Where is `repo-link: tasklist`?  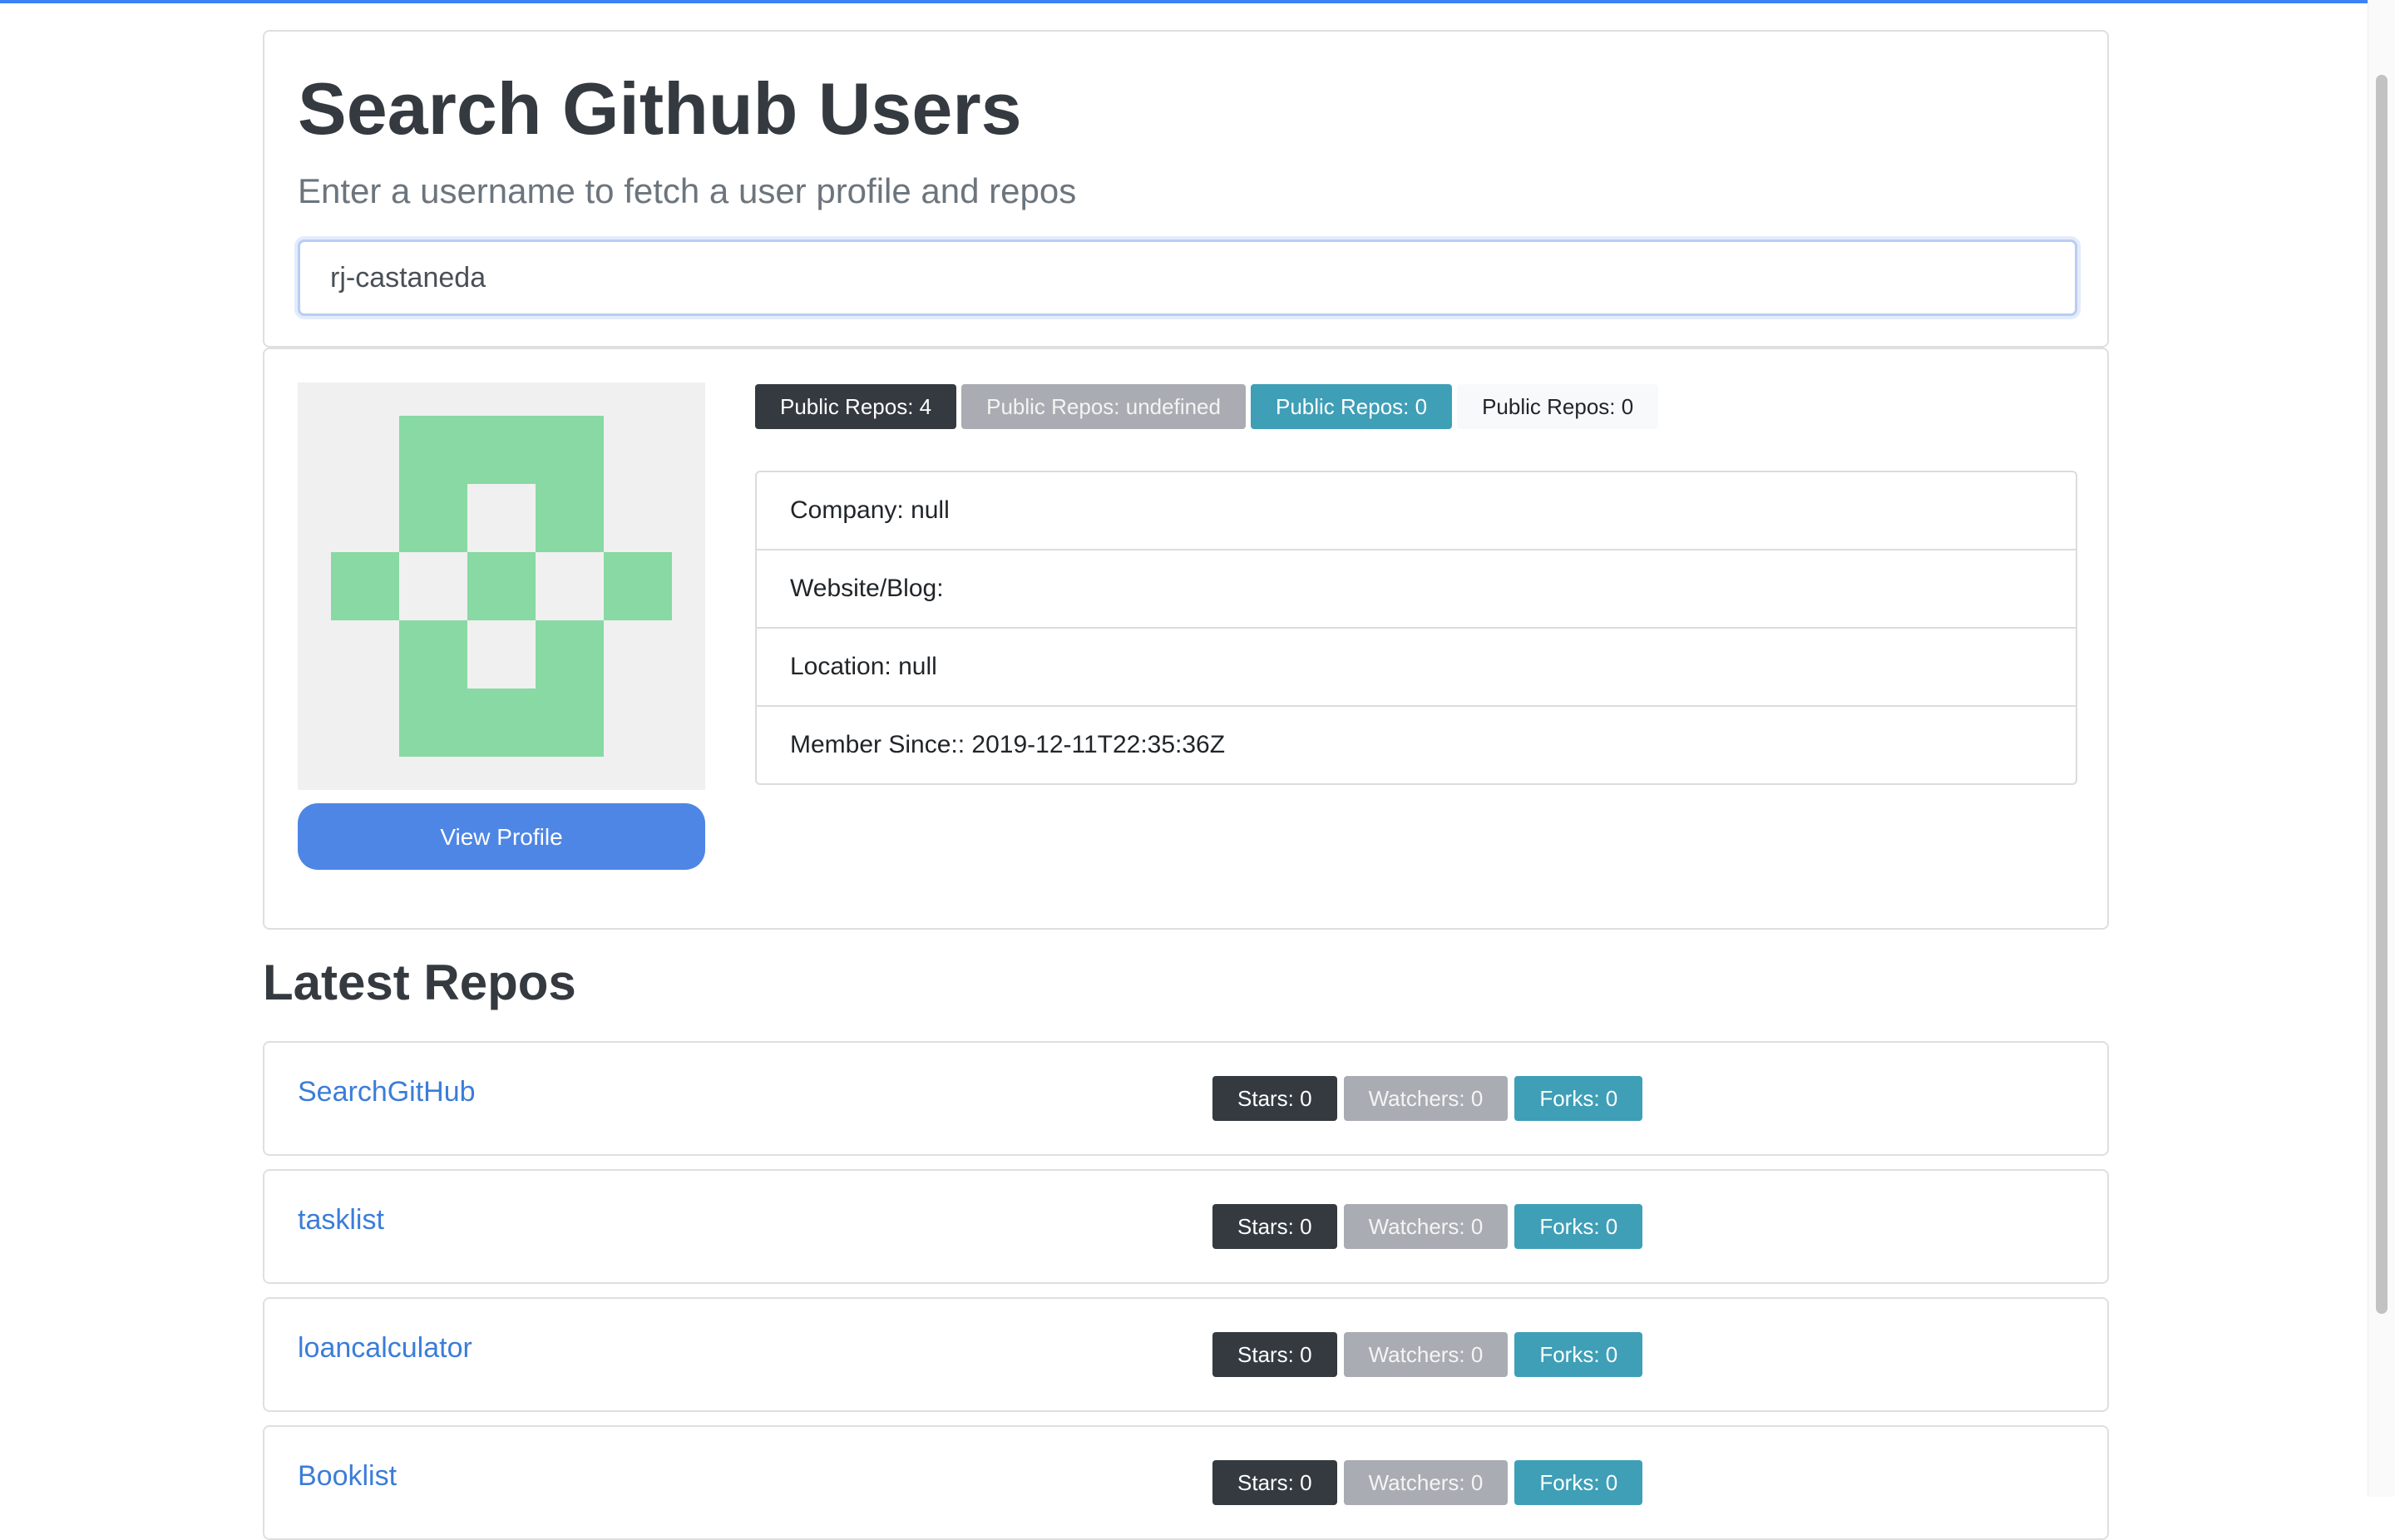
repo-link: tasklist is located at coordinates (341, 1220).